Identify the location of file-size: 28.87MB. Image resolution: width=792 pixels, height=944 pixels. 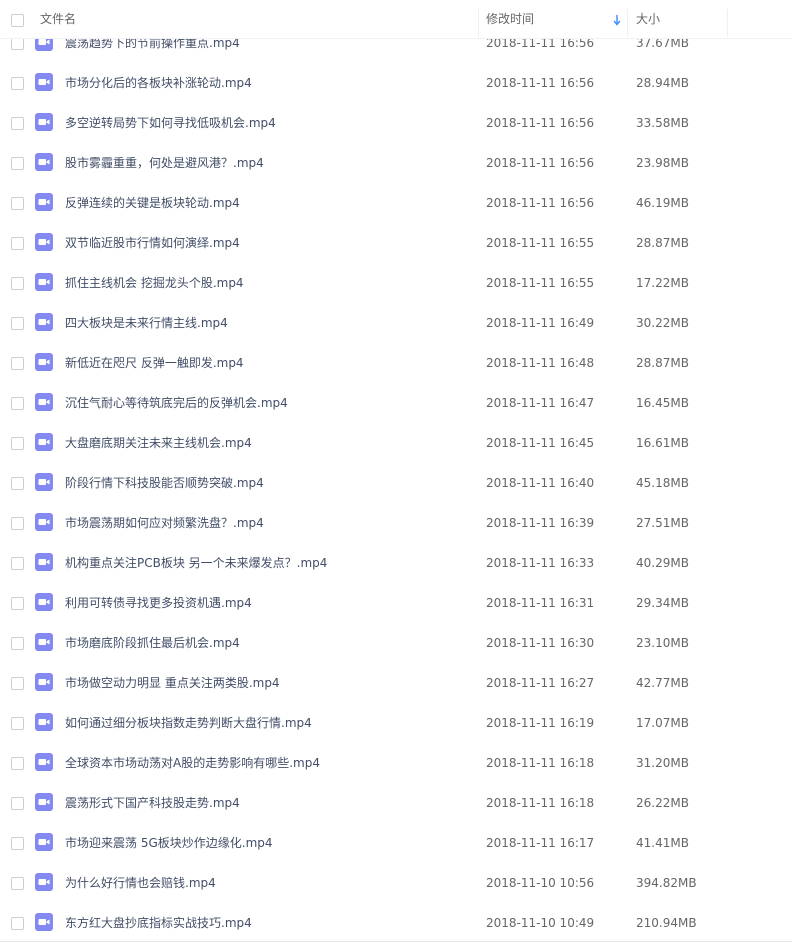
(662, 243).